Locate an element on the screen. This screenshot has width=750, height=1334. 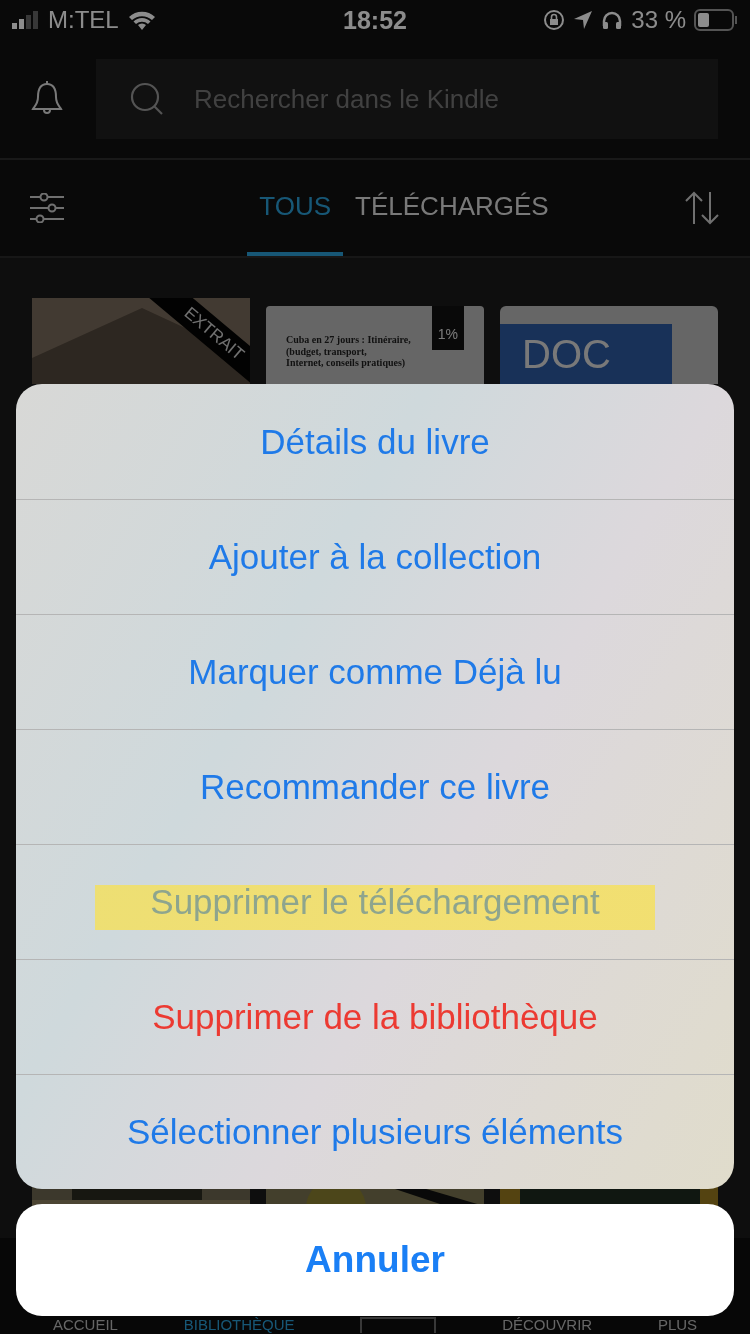
action-sheet-option: Recommander ce livre is located at coordinates (375, 786).